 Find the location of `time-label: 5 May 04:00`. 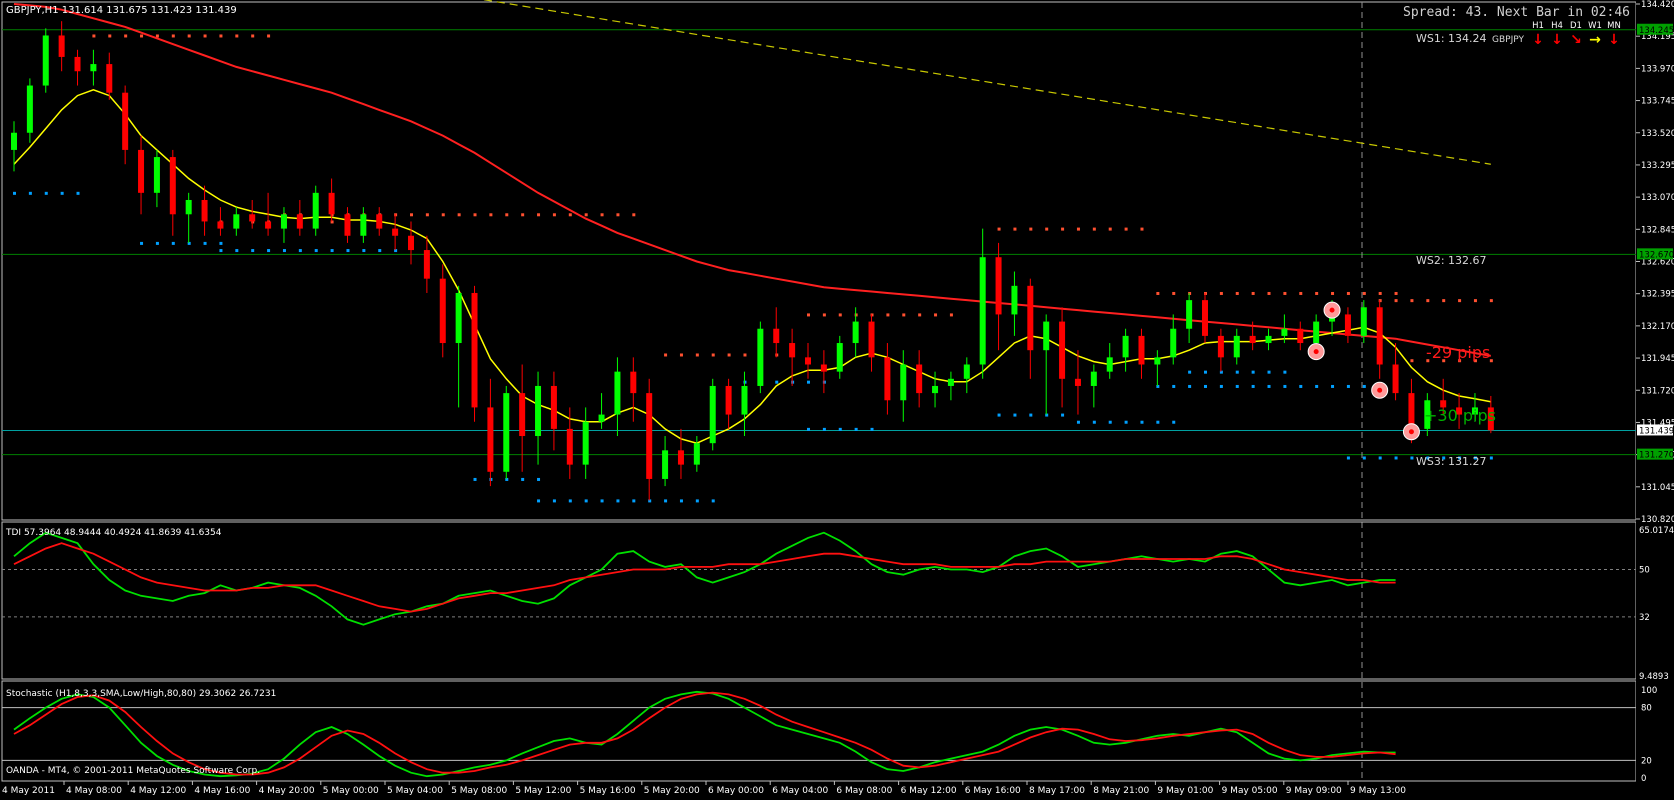

time-label: 5 May 04:00 is located at coordinates (415, 791).